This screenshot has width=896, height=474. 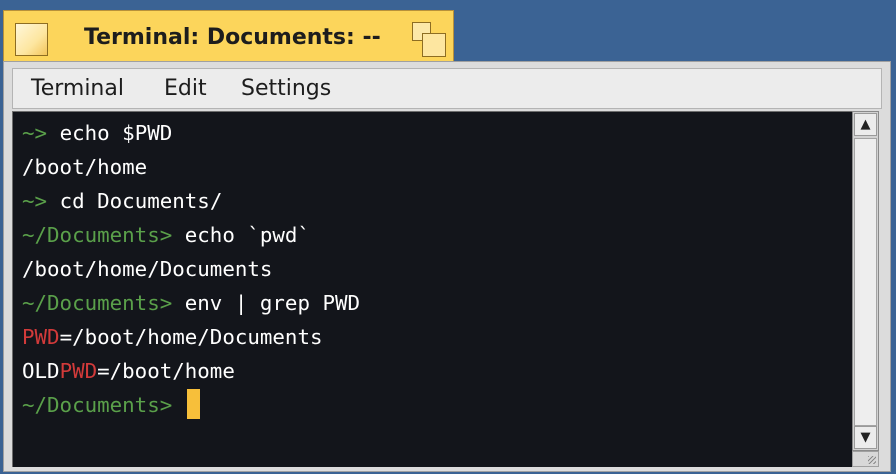 What do you see at coordinates (166, 371) in the screenshot?
I see `output-text: =/boot/home` at bounding box center [166, 371].